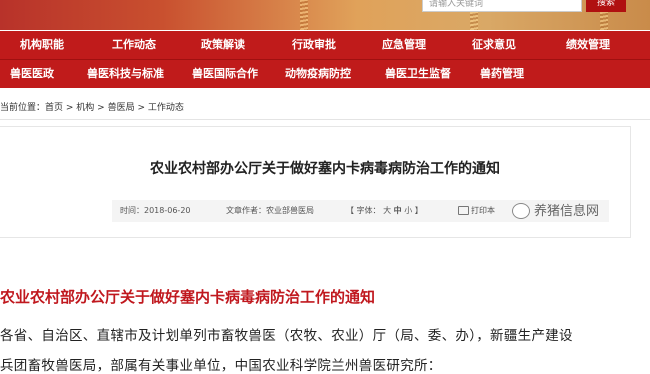 This screenshot has height=374, width=650. What do you see at coordinates (318, 74) in the screenshot?
I see `nav-item-disease-control: 动物疫病防控` at bounding box center [318, 74].